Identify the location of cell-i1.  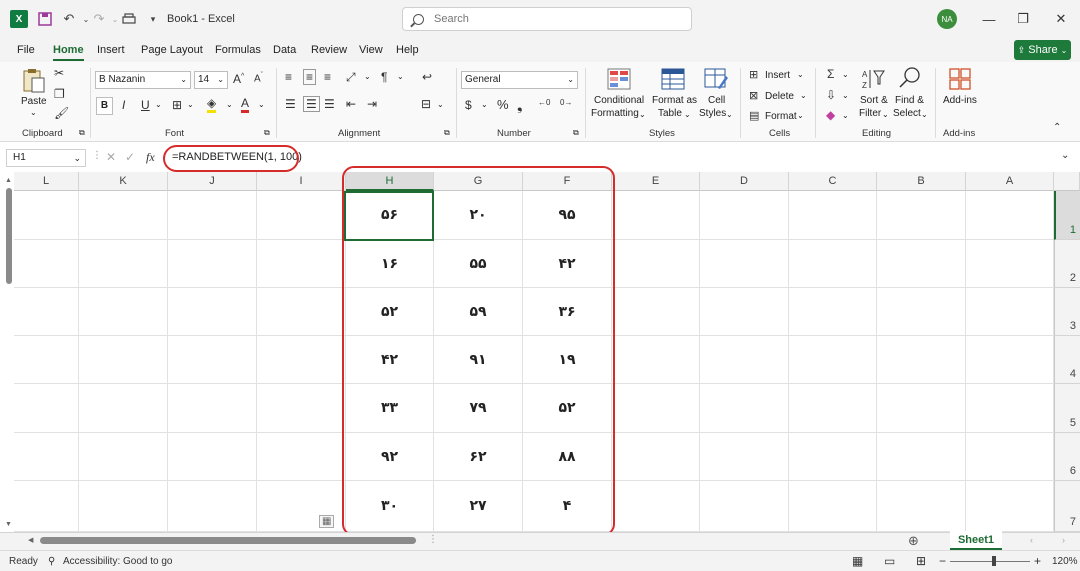
(301, 215).